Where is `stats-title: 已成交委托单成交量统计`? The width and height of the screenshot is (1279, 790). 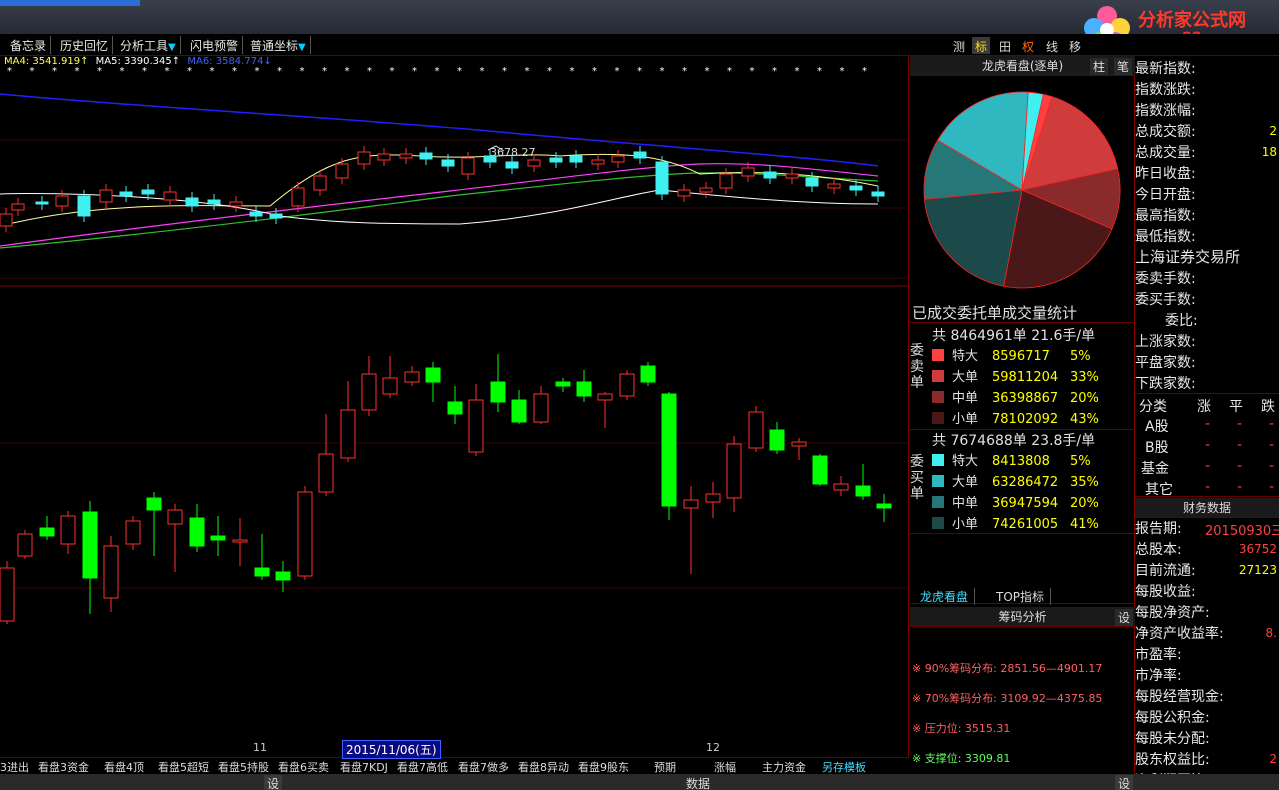
stats-title: 已成交委托单成交量统计 is located at coordinates (995, 313).